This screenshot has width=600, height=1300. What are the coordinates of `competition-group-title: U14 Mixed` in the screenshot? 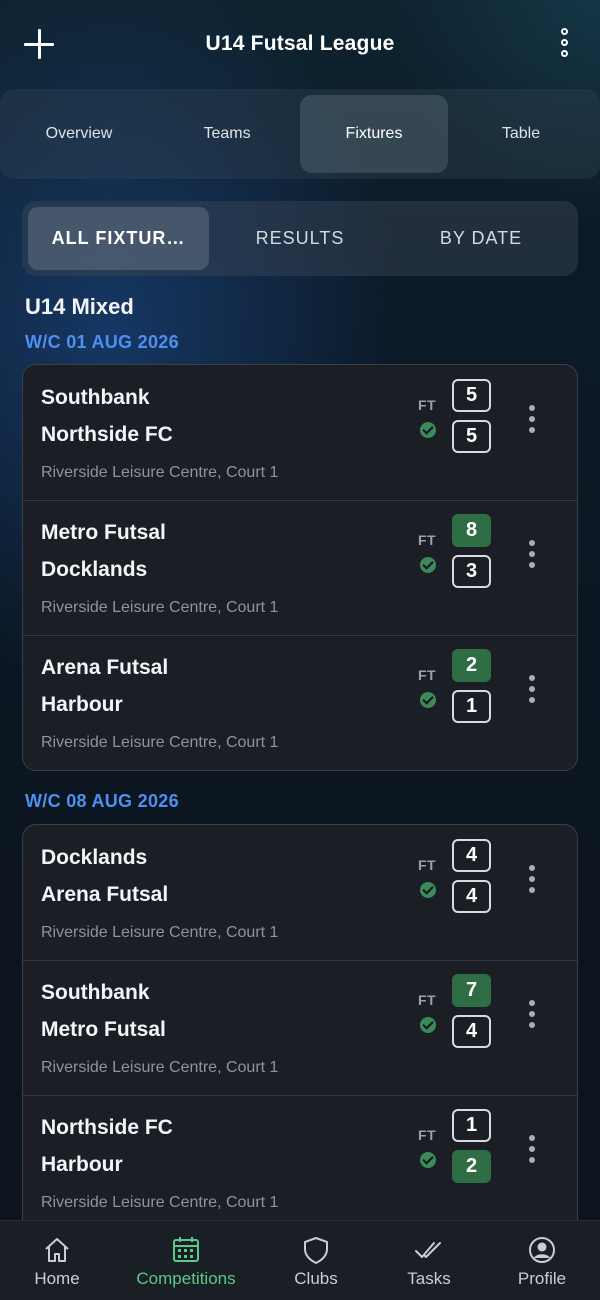 It's located at (79, 306).